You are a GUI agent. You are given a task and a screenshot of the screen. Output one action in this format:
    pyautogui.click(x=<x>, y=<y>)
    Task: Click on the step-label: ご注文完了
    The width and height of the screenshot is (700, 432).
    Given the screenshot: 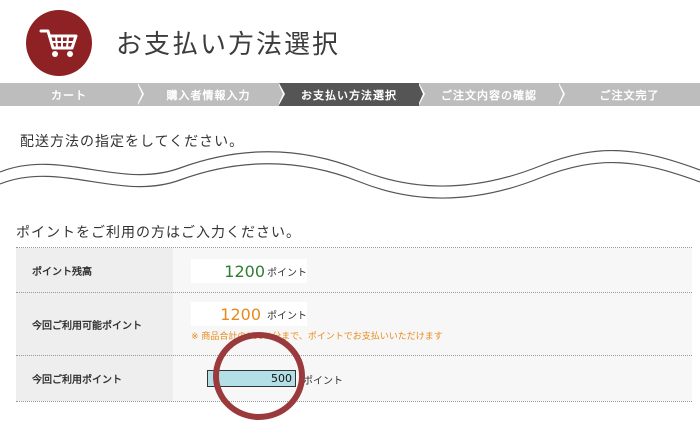 What is the action you would take?
    pyautogui.click(x=629, y=95)
    